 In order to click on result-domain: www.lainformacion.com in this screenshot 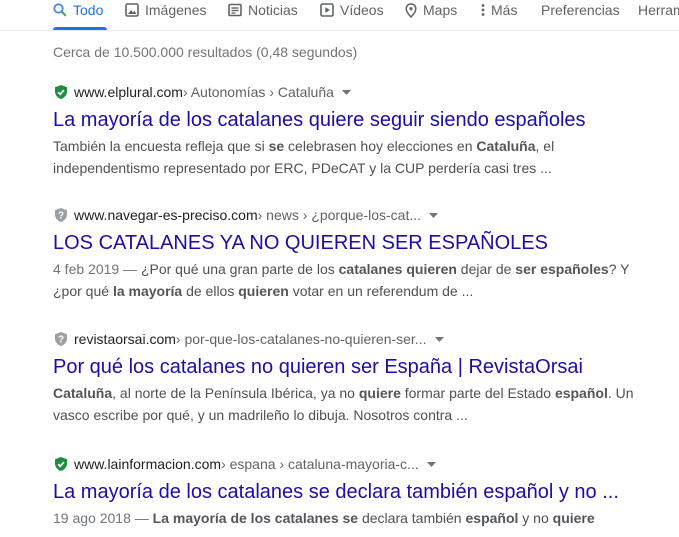, I will do `click(148, 464)`.